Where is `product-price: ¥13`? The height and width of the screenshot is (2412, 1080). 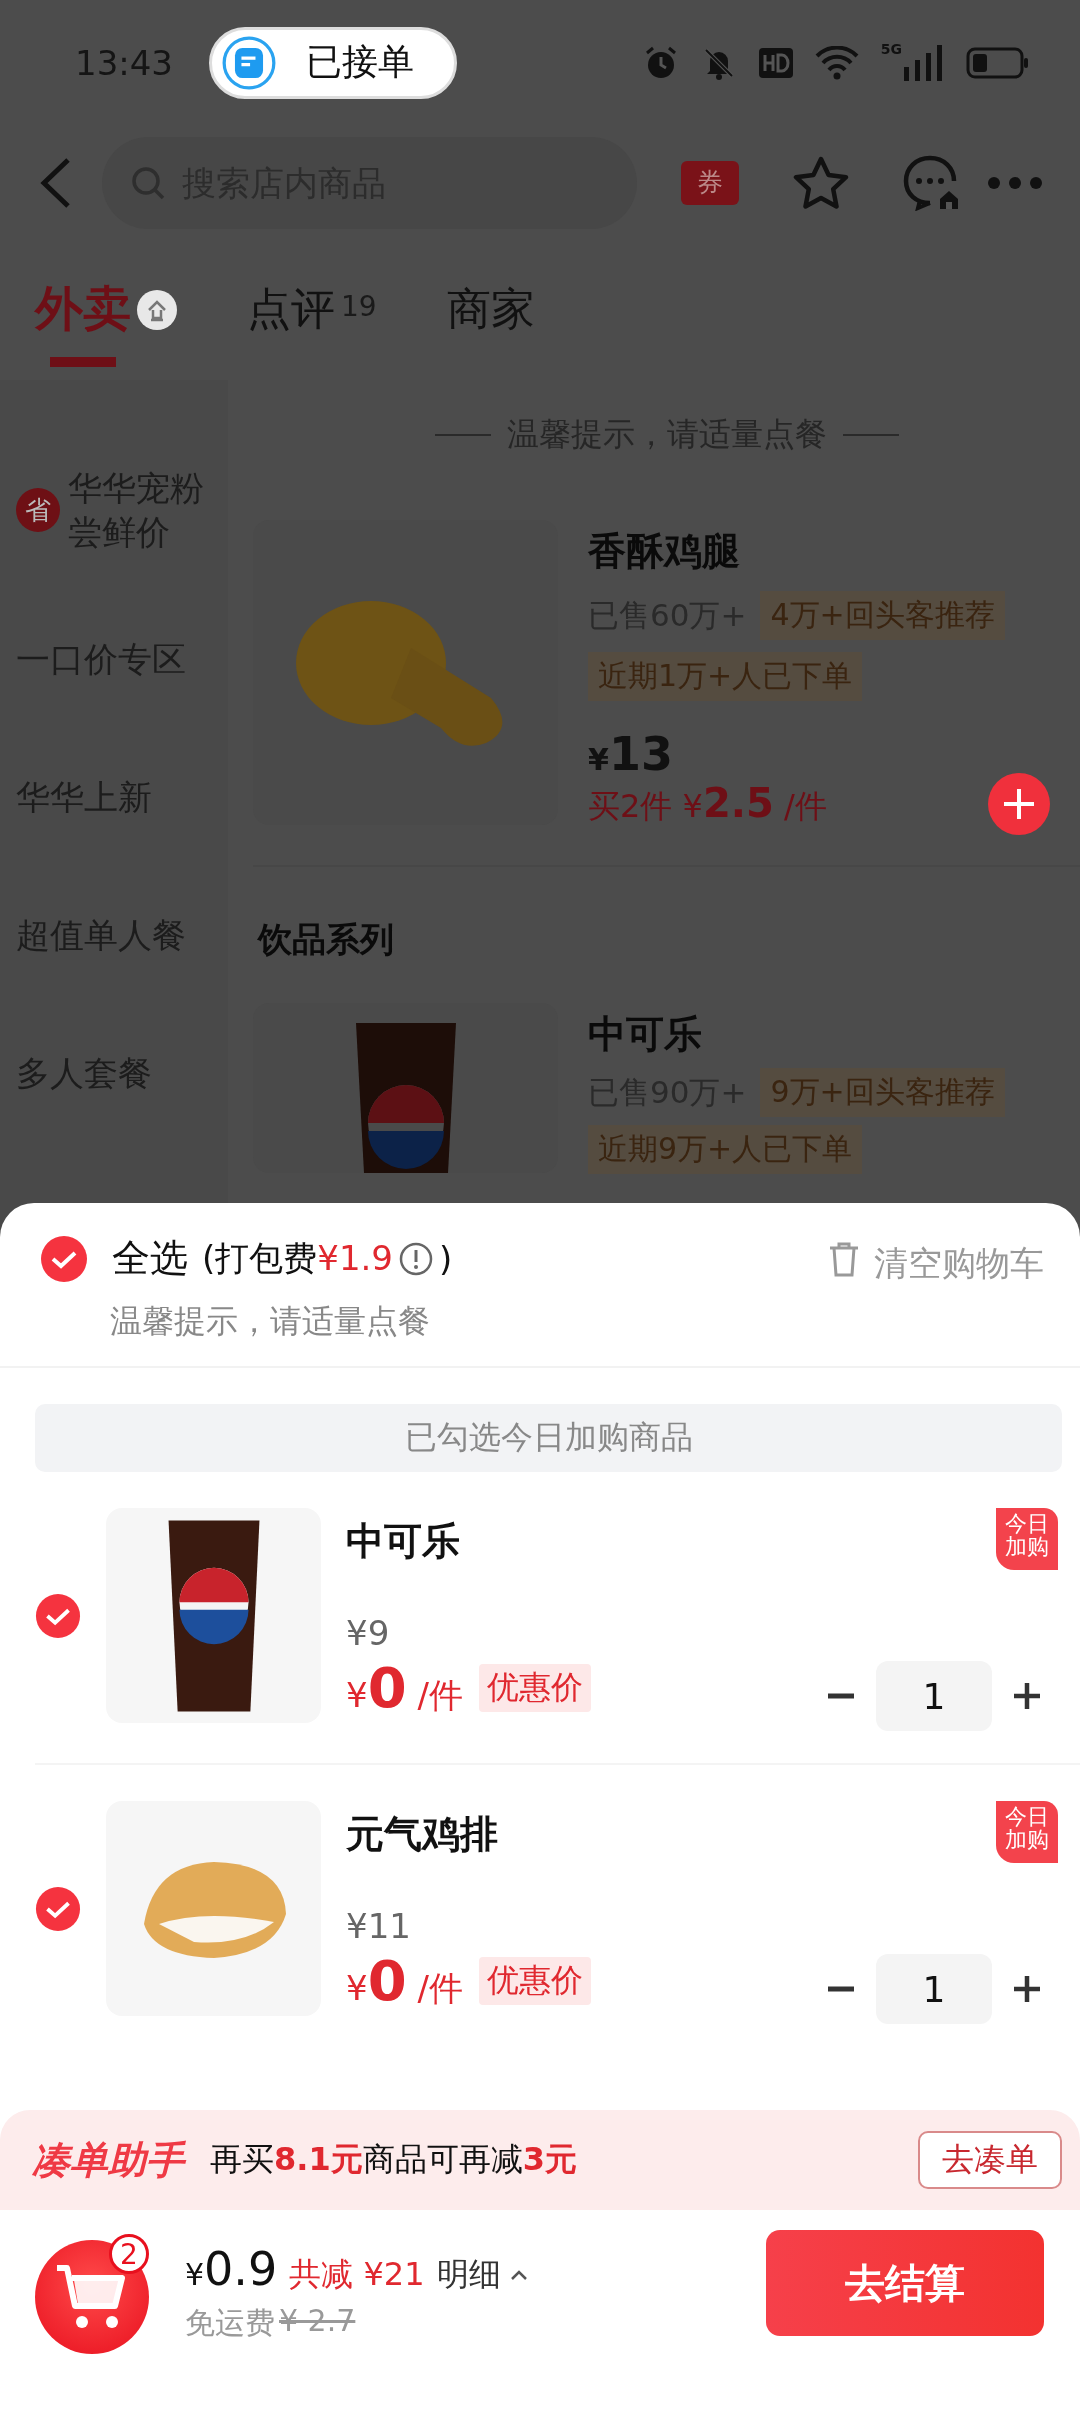 product-price: ¥13 is located at coordinates (631, 754).